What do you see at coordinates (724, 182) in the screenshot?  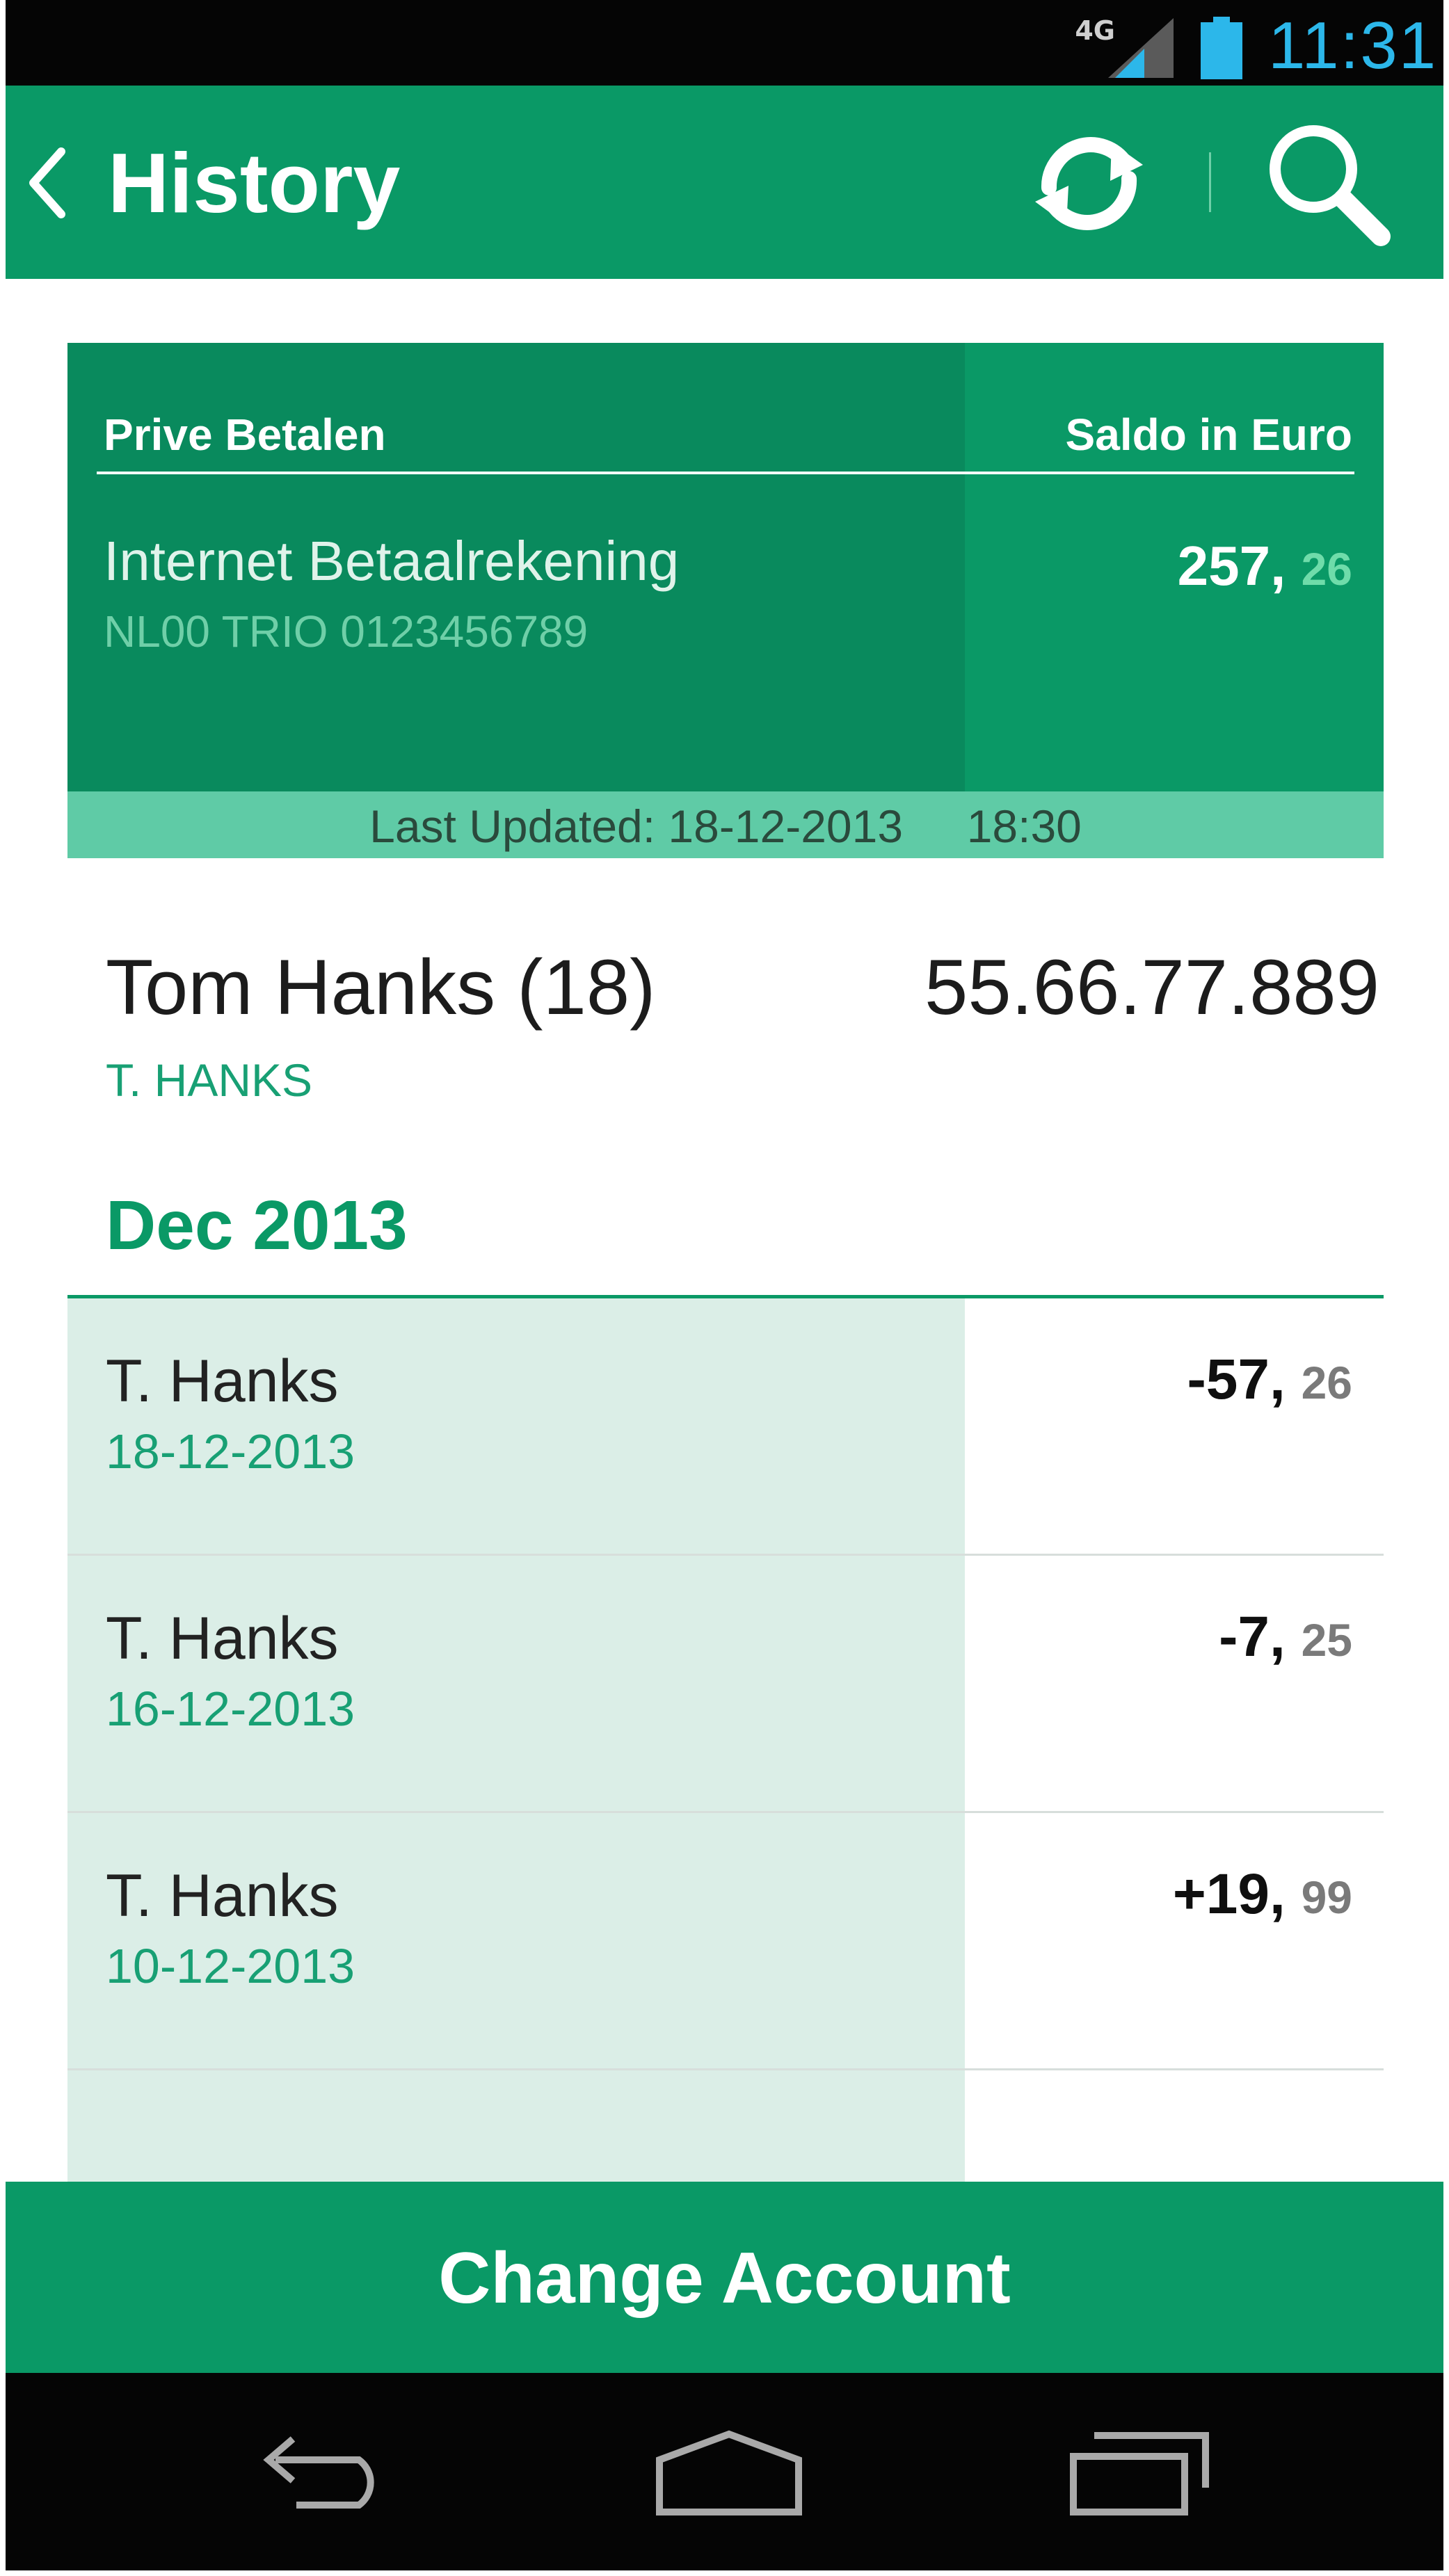 I see `app-bar: History` at bounding box center [724, 182].